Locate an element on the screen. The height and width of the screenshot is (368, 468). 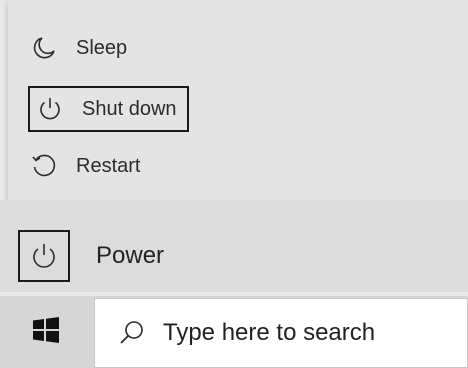
start-button is located at coordinates (46, 332).